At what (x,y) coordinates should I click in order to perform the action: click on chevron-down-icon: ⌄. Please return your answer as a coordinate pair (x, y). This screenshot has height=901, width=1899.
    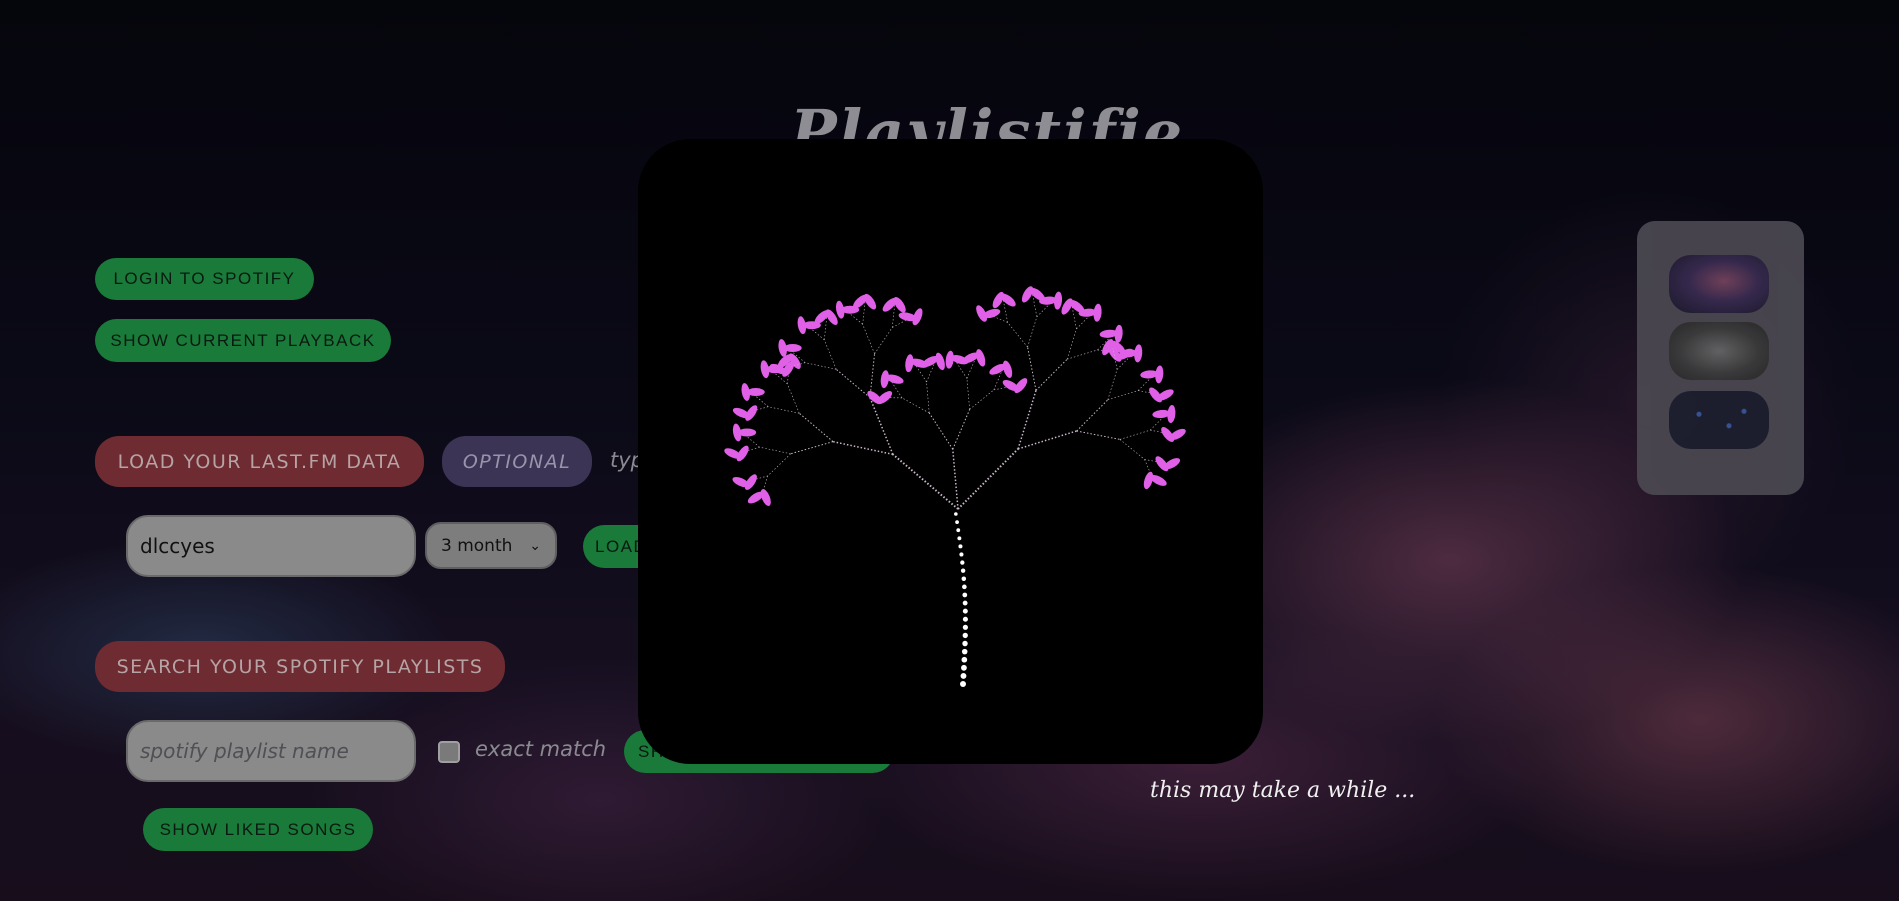
    Looking at the image, I should click on (535, 545).